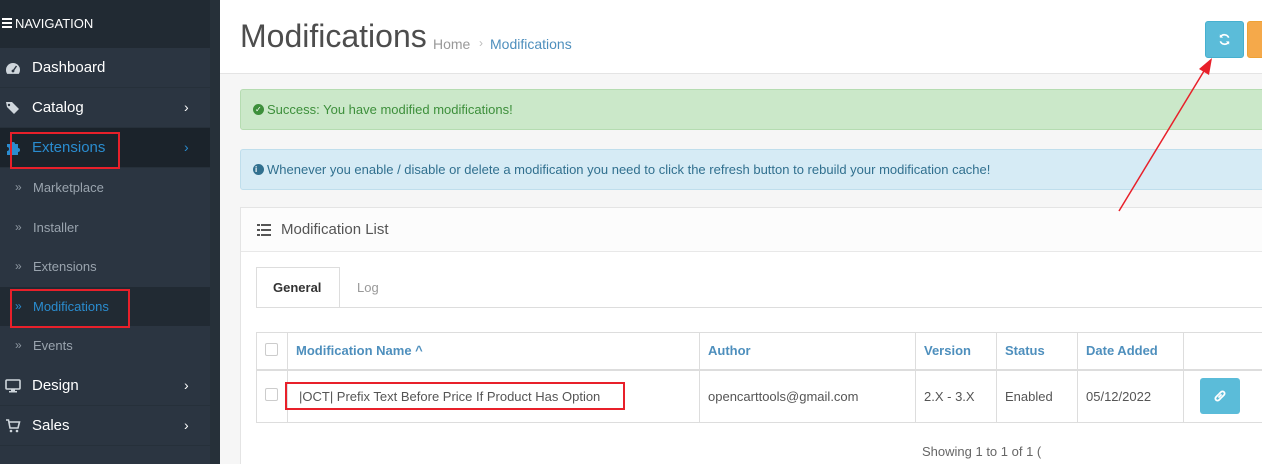  I want to click on page-header: Modifications Home › Modifications, so click(741, 37).